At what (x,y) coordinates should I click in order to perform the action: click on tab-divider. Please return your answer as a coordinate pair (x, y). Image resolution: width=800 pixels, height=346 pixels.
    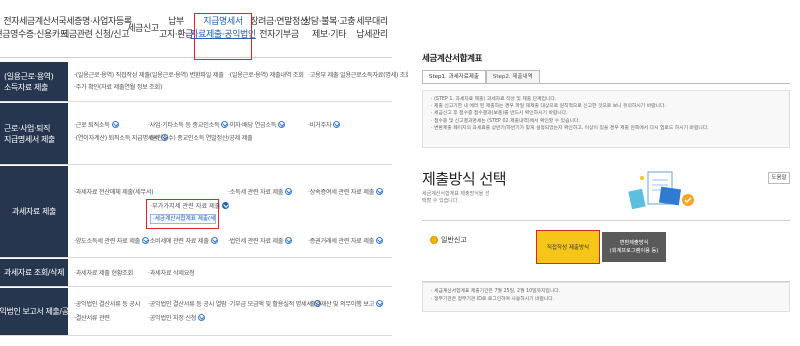
    Looking at the image, I should click on (606, 83).